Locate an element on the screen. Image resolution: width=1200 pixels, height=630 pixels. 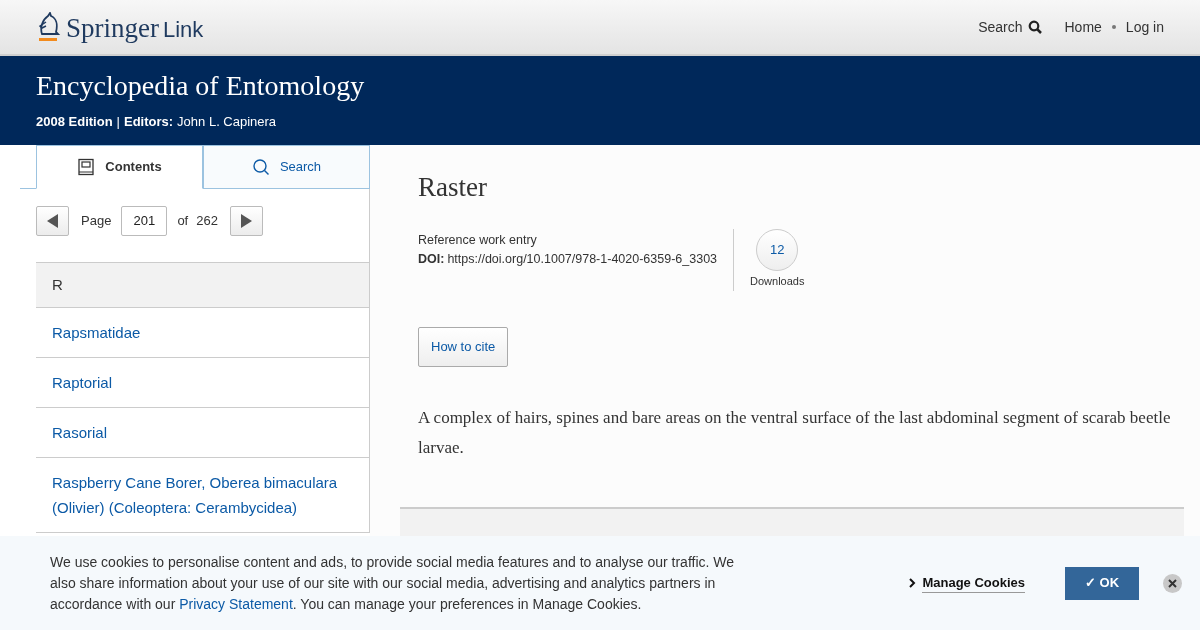
horse-head-icon is located at coordinates (49, 27).